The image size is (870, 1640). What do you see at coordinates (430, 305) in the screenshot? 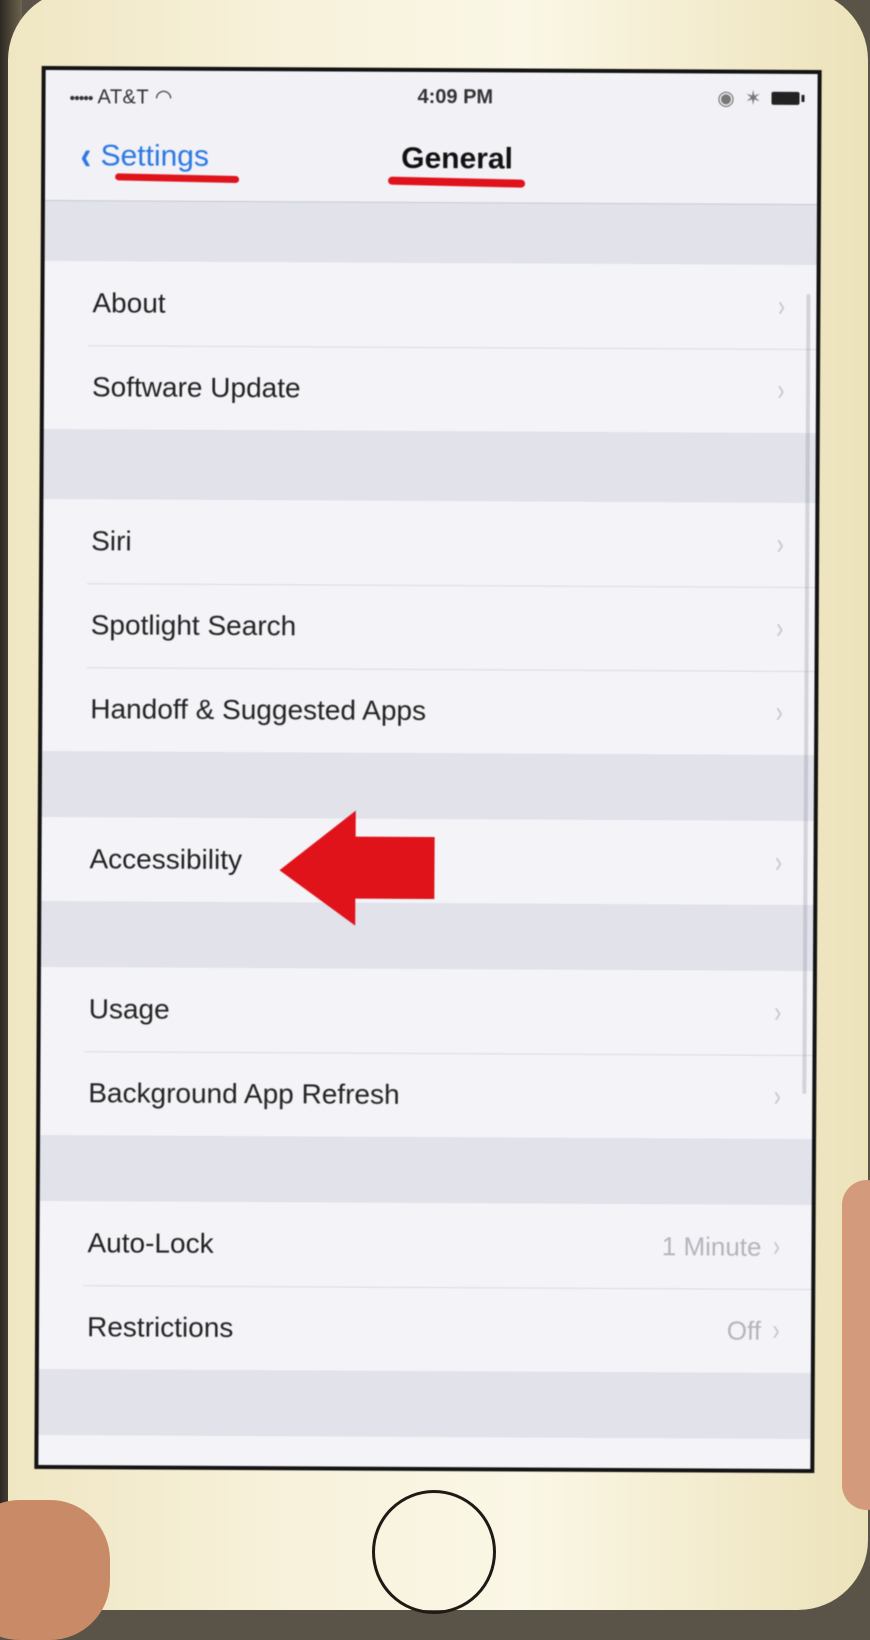
I see `row-about: About ›` at bounding box center [430, 305].